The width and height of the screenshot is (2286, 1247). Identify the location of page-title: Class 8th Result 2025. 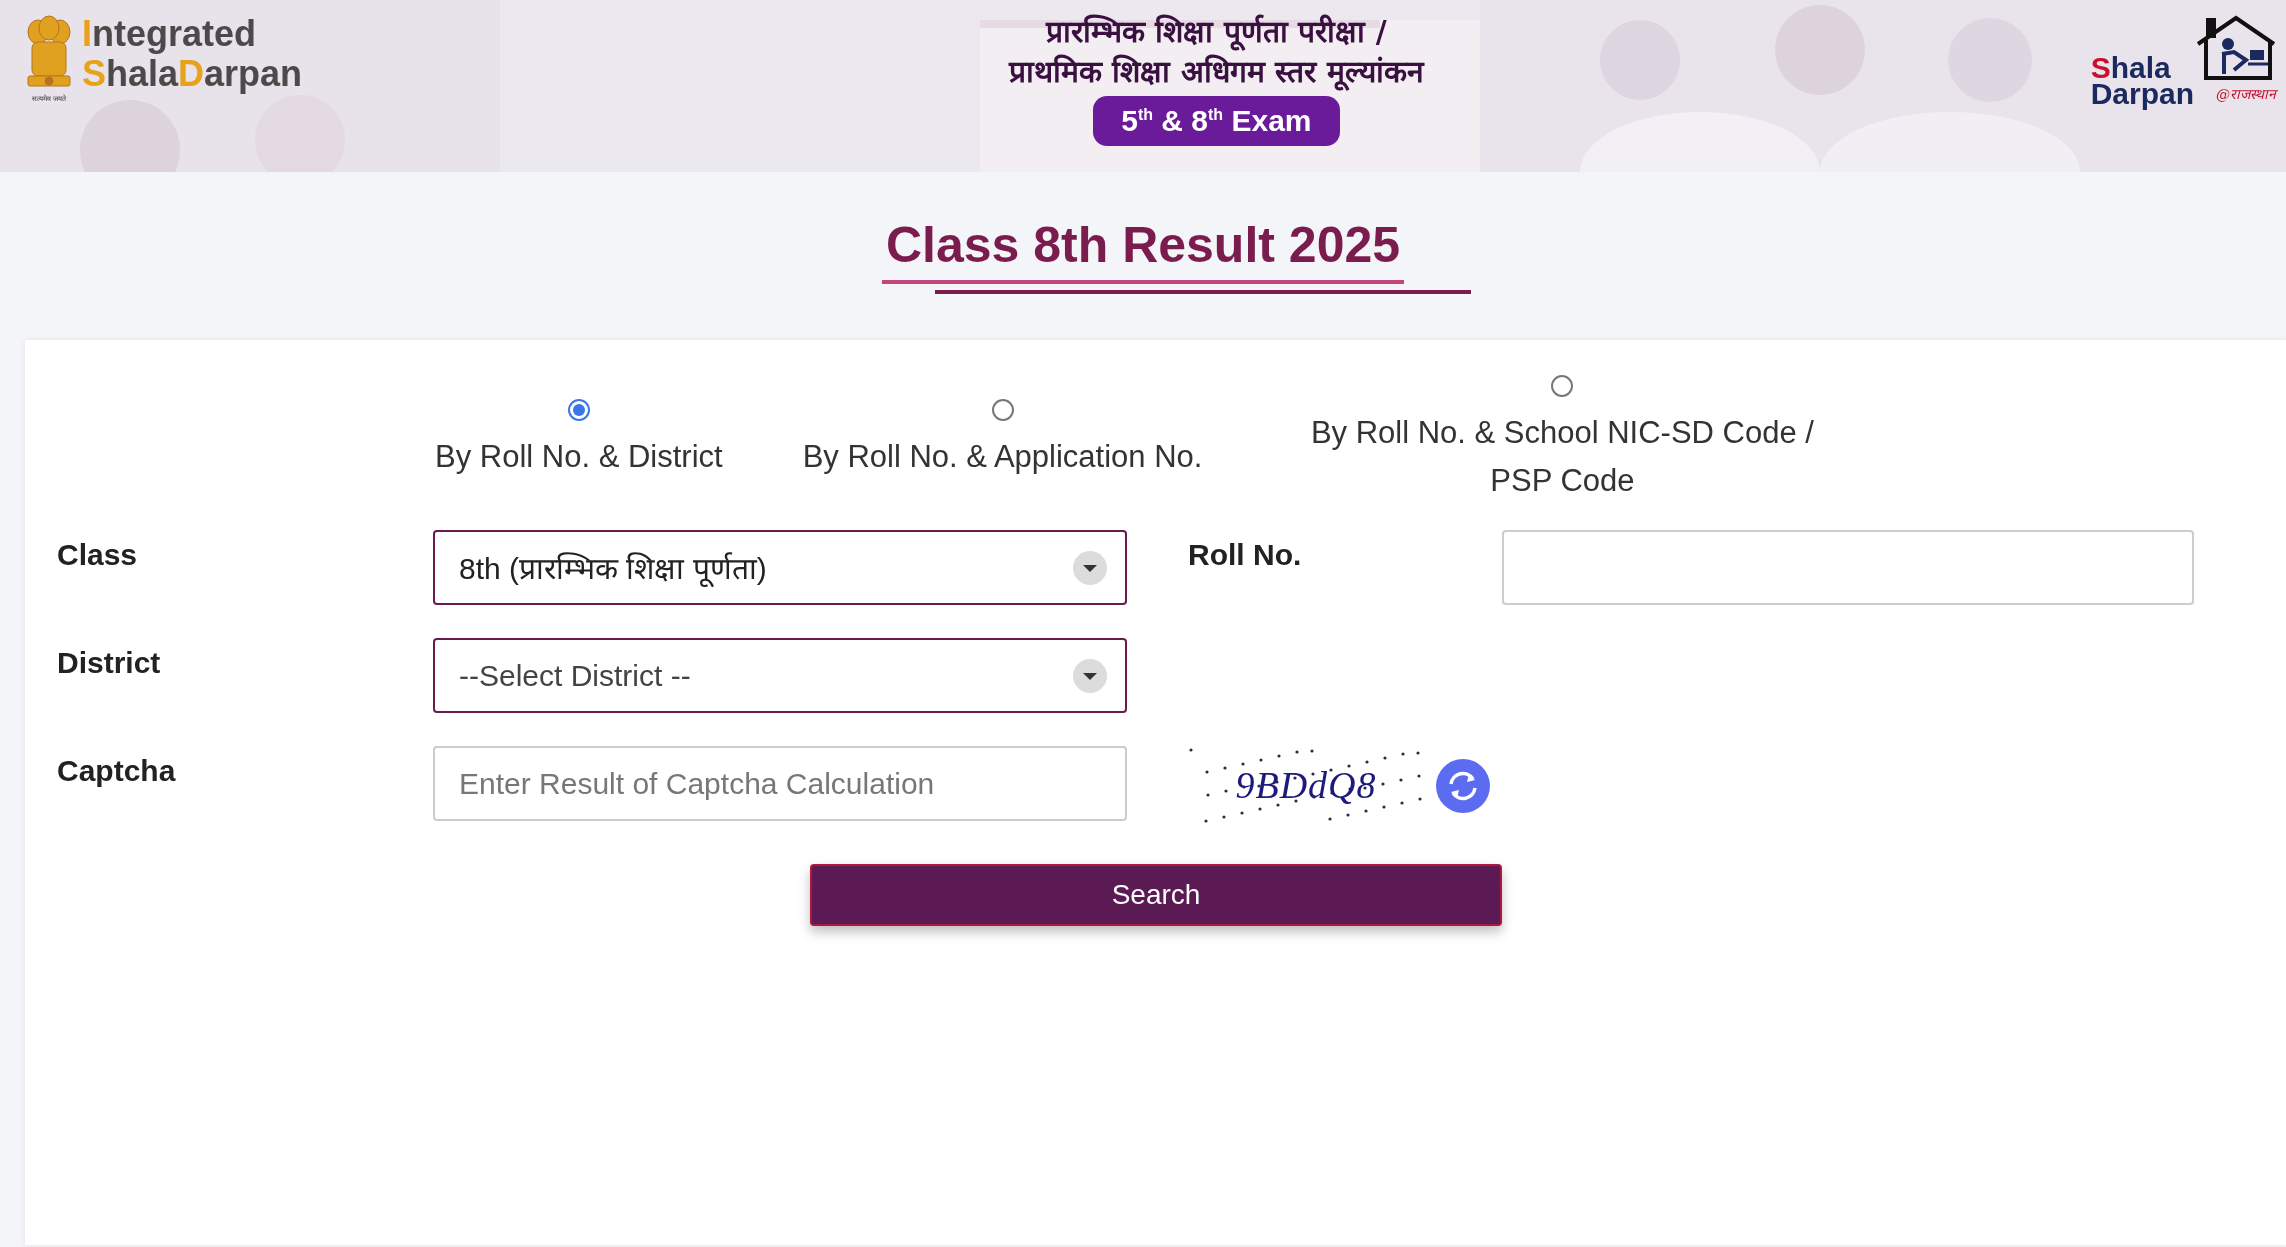
(1143, 250).